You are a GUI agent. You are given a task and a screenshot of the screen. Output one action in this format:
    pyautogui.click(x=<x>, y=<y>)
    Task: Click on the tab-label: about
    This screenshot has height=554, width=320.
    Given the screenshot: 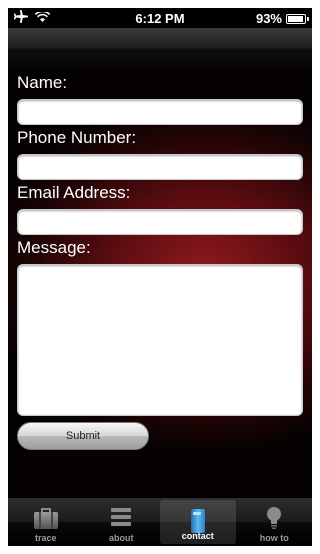 What is the action you would take?
    pyautogui.click(x=121, y=538)
    